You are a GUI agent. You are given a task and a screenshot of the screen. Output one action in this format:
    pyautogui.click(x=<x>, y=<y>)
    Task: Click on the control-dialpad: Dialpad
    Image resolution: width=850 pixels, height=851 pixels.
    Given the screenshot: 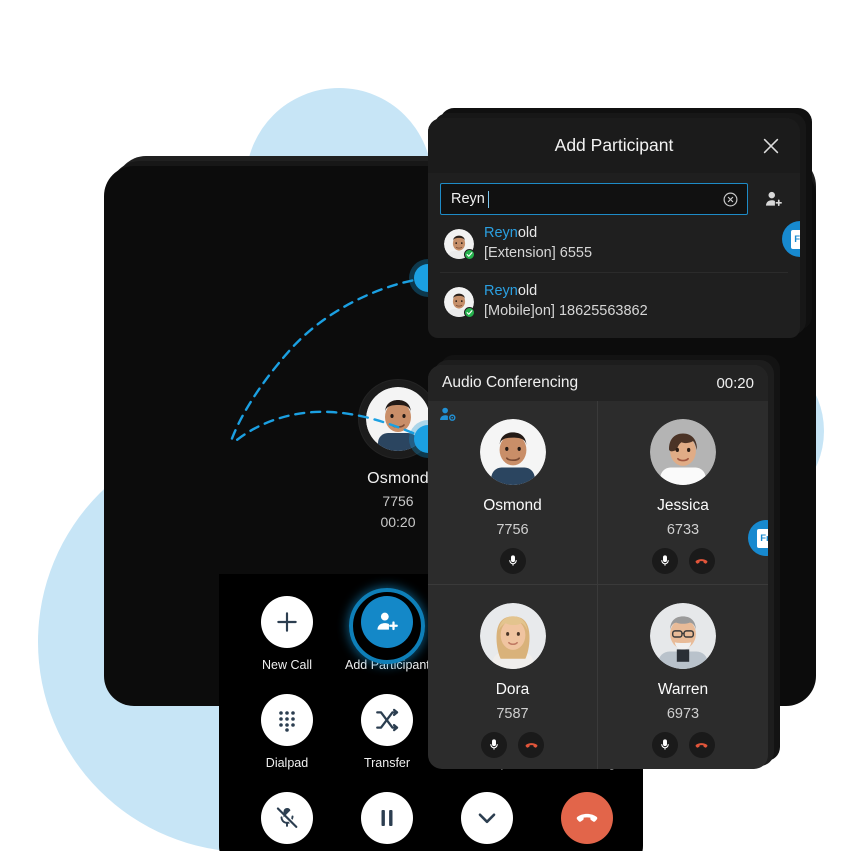 What is the action you would take?
    pyautogui.click(x=287, y=732)
    